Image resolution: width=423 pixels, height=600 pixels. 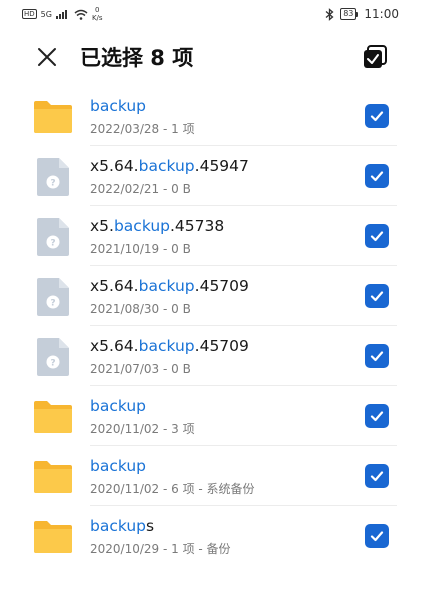 What do you see at coordinates (211, 116) in the screenshot?
I see `file-list-item: backup 2022/03/28 - 1 项` at bounding box center [211, 116].